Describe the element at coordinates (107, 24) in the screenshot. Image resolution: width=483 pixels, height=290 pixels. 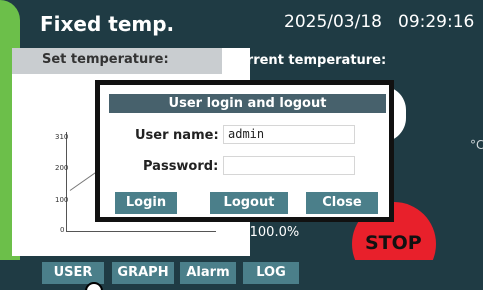
I see `page-title: Fixed temp.` at that location.